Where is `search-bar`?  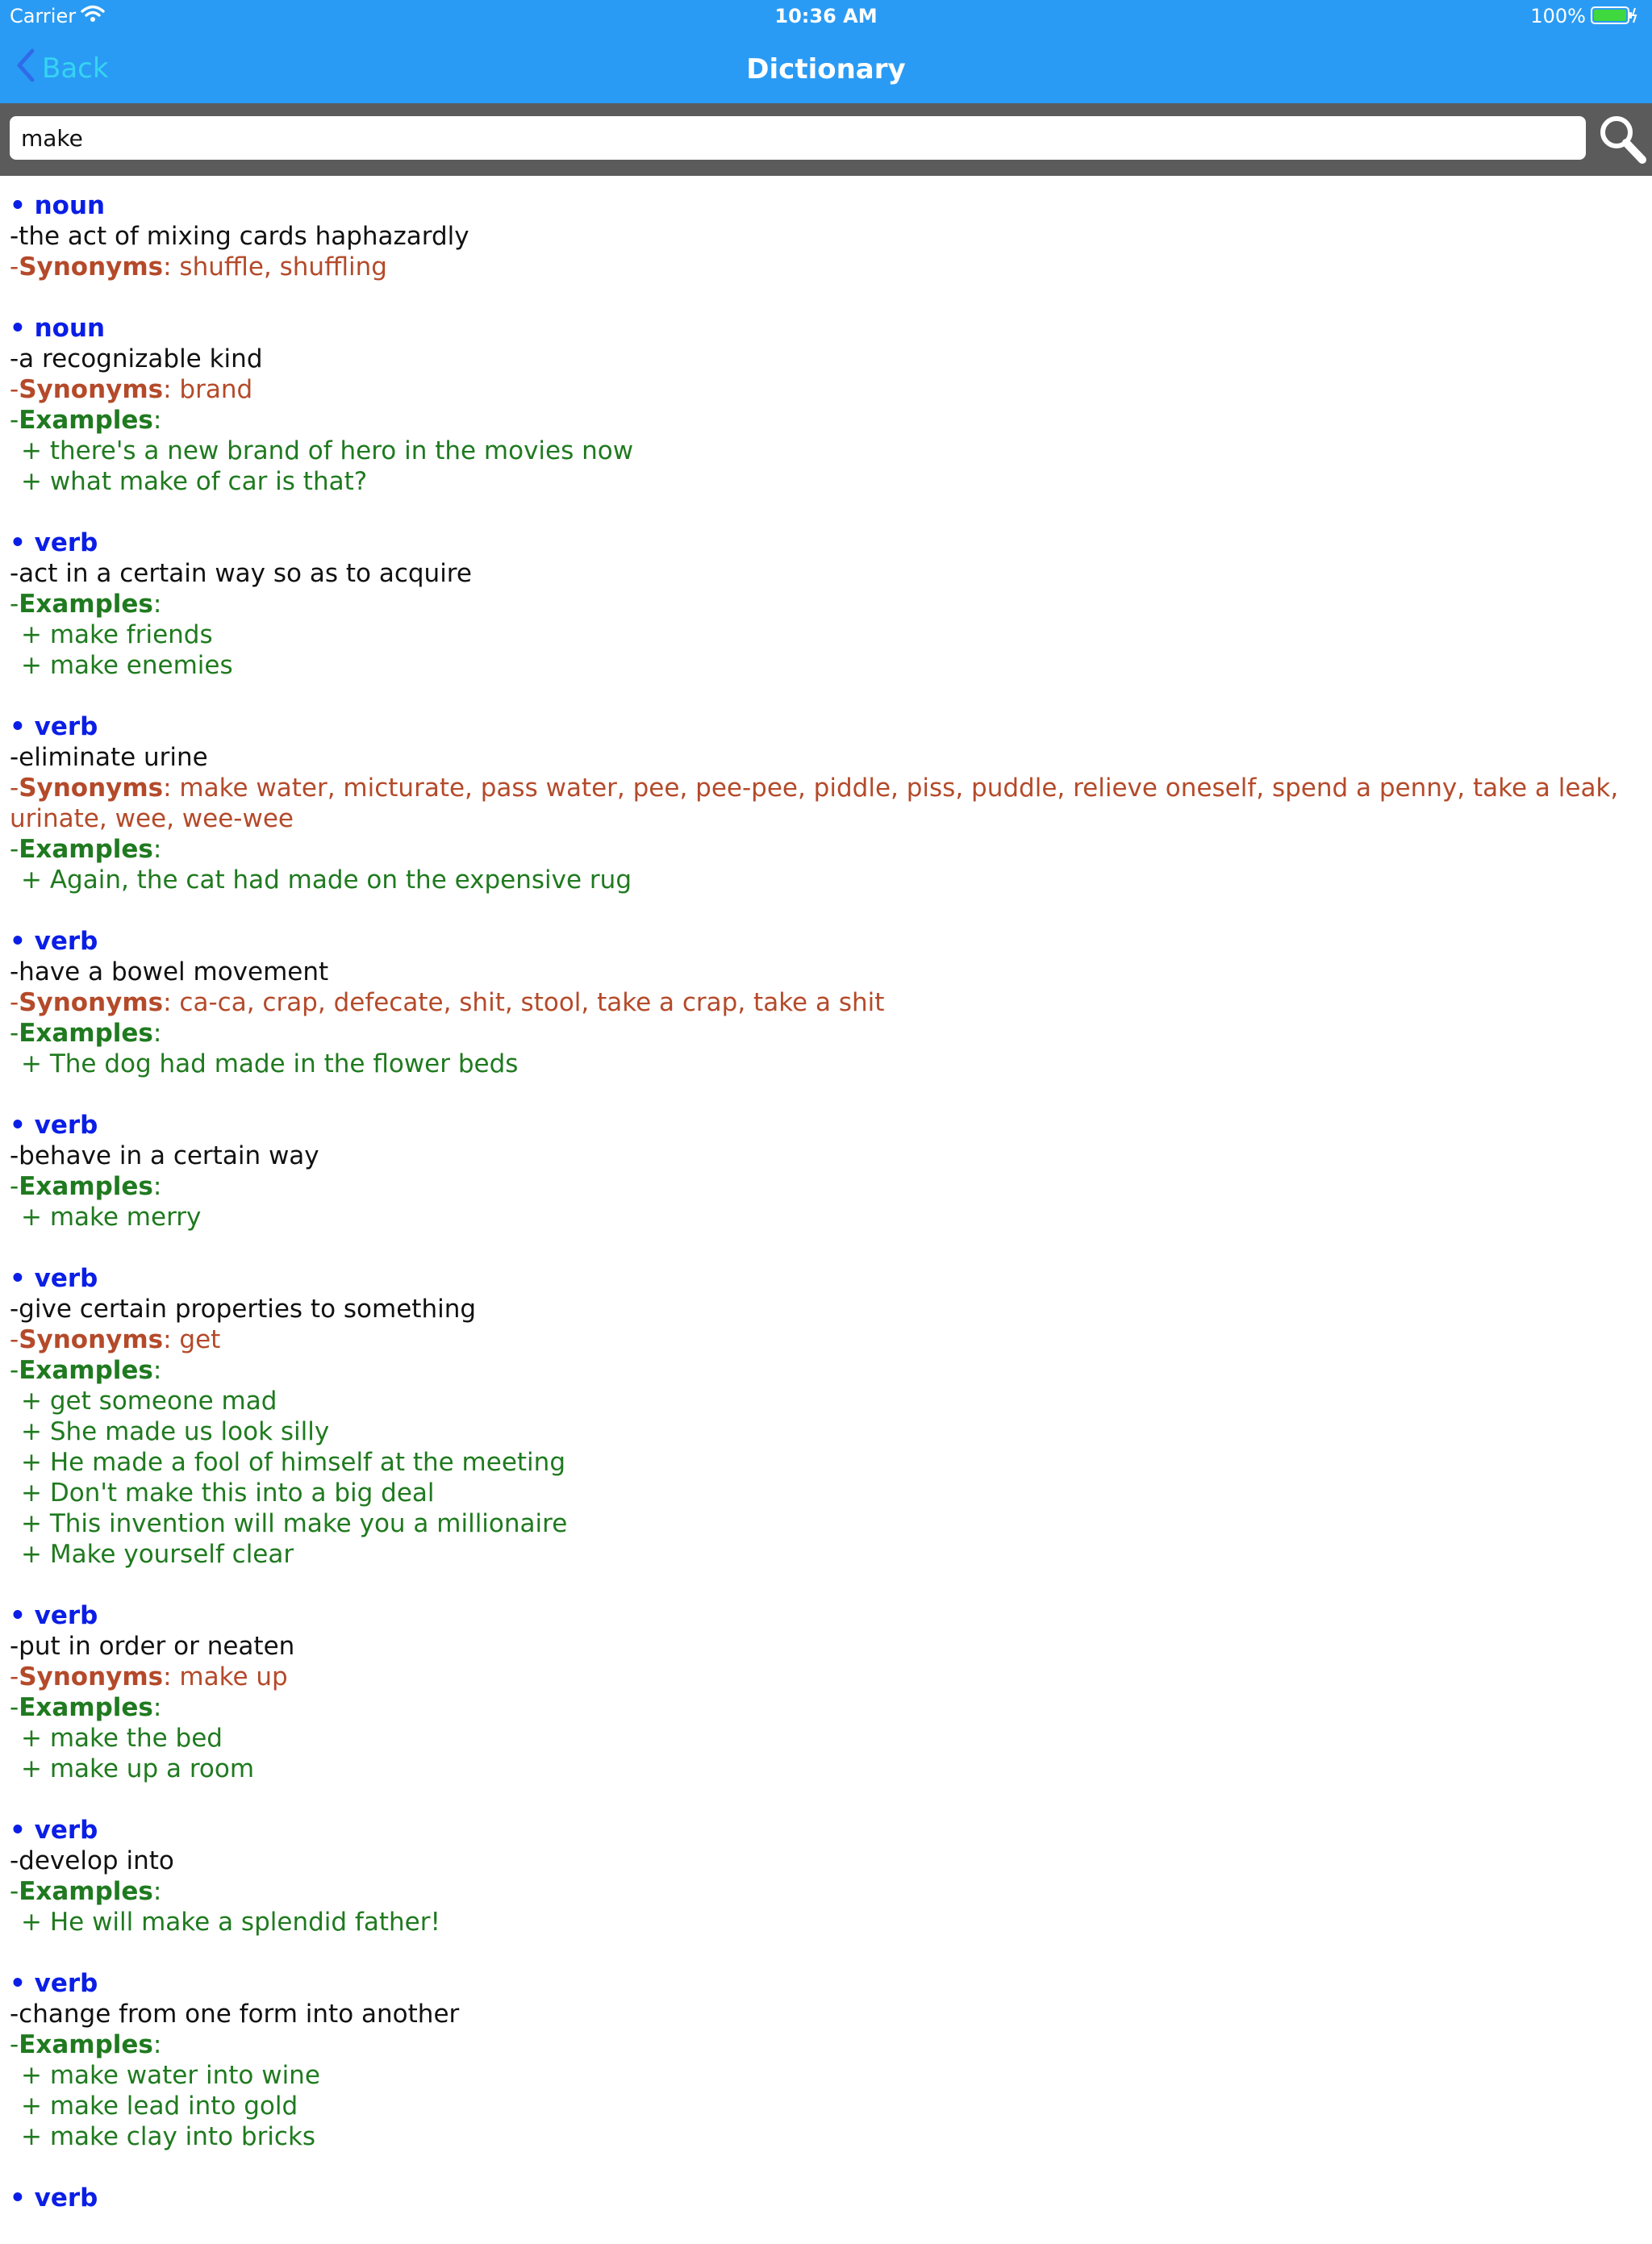
search-bar is located at coordinates (826, 139).